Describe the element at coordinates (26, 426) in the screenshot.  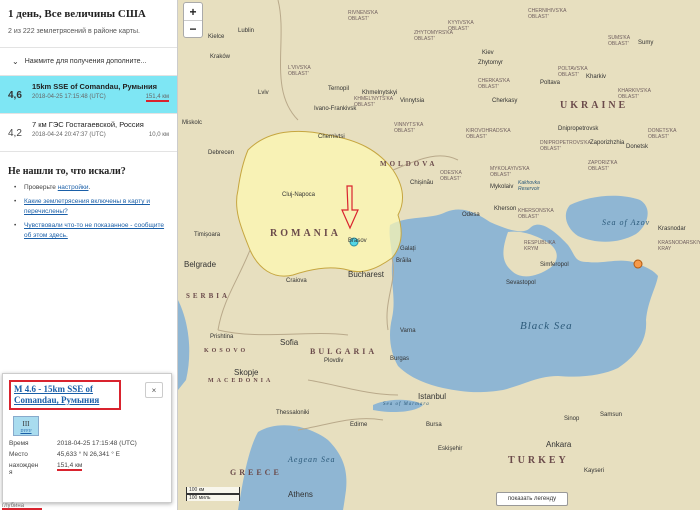
I see `intensity-badge: III DYFI?` at that location.